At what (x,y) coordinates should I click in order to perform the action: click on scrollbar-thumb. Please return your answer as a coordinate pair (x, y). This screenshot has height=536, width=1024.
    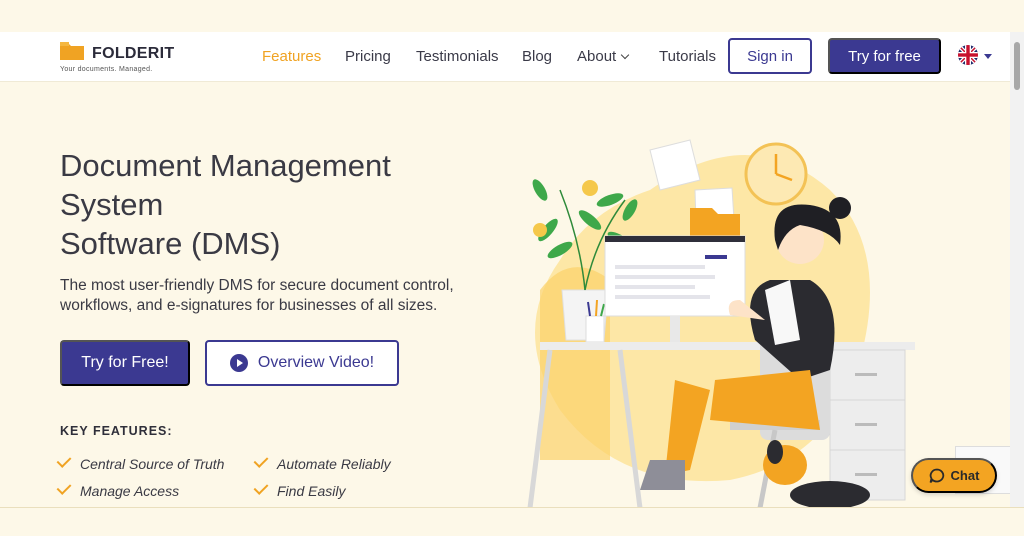
    Looking at the image, I should click on (1017, 66).